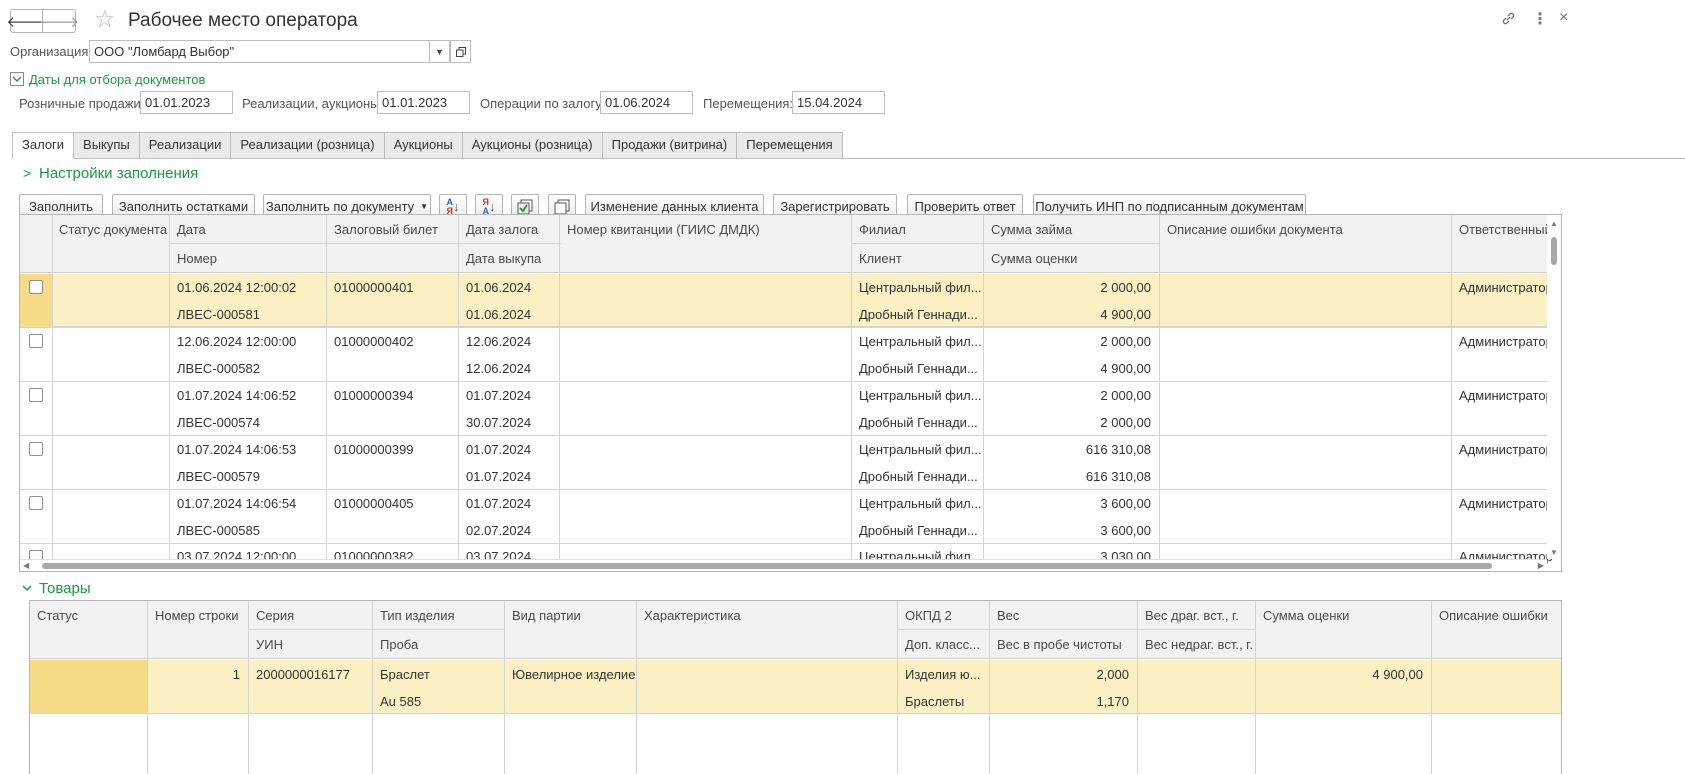 This screenshot has width=1685, height=774. I want to click on chevron-down-icon, so click(17, 79).